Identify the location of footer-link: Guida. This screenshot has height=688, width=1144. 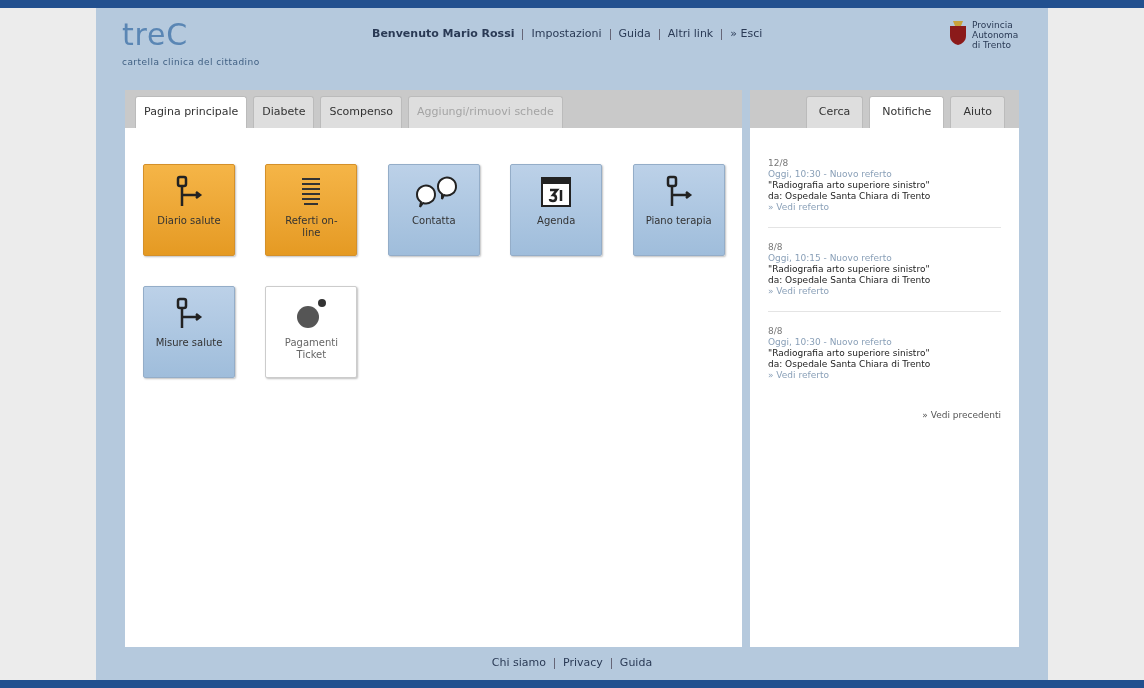
(636, 663).